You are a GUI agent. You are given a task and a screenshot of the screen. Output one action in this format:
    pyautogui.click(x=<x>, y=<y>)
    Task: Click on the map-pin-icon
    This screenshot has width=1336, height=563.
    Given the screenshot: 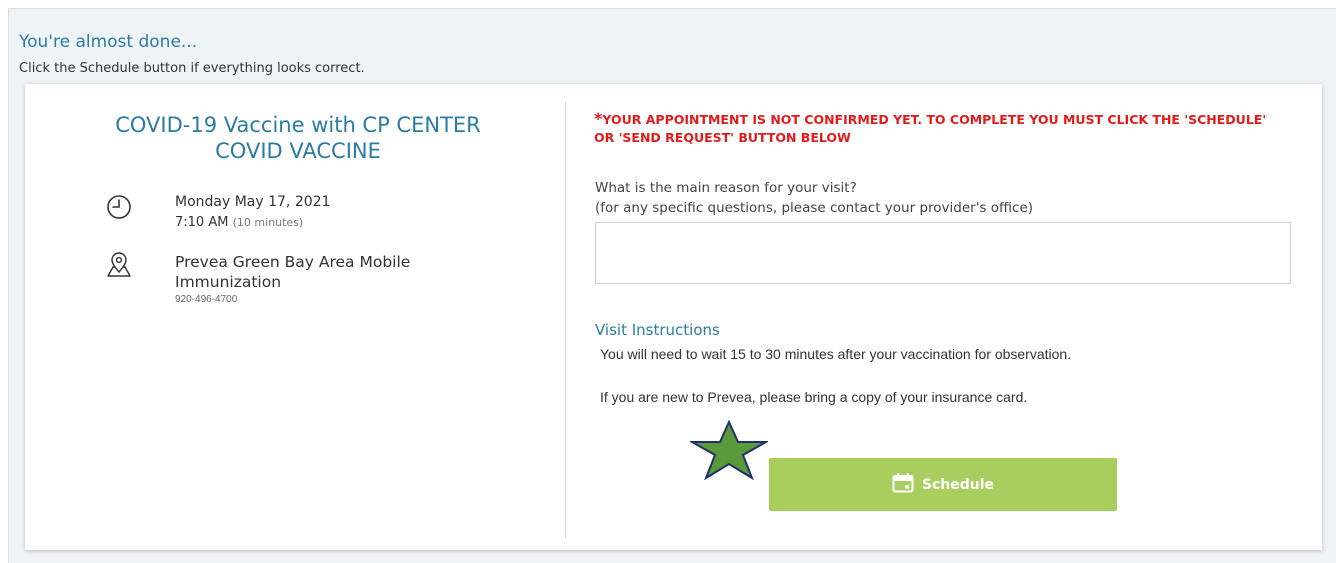 What is the action you would take?
    pyautogui.click(x=119, y=267)
    